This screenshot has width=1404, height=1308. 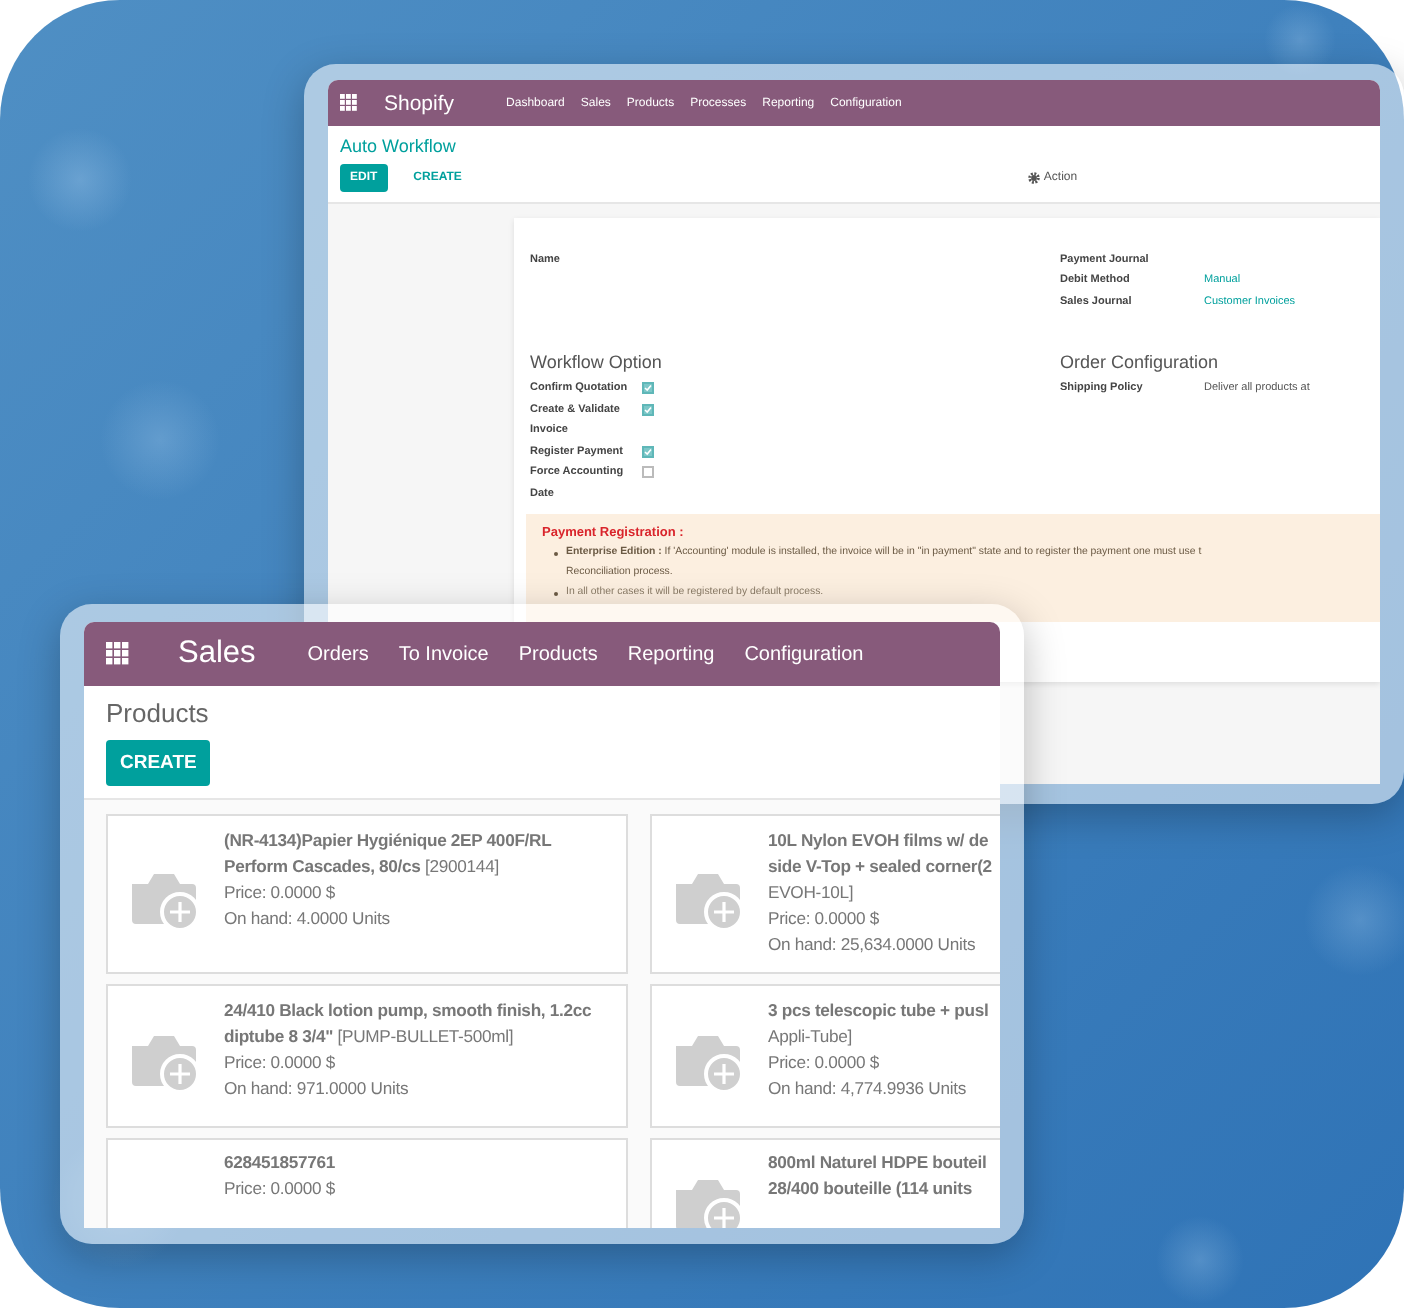 What do you see at coordinates (443, 654) in the screenshot?
I see `nav-menu-item: To Invoice` at bounding box center [443, 654].